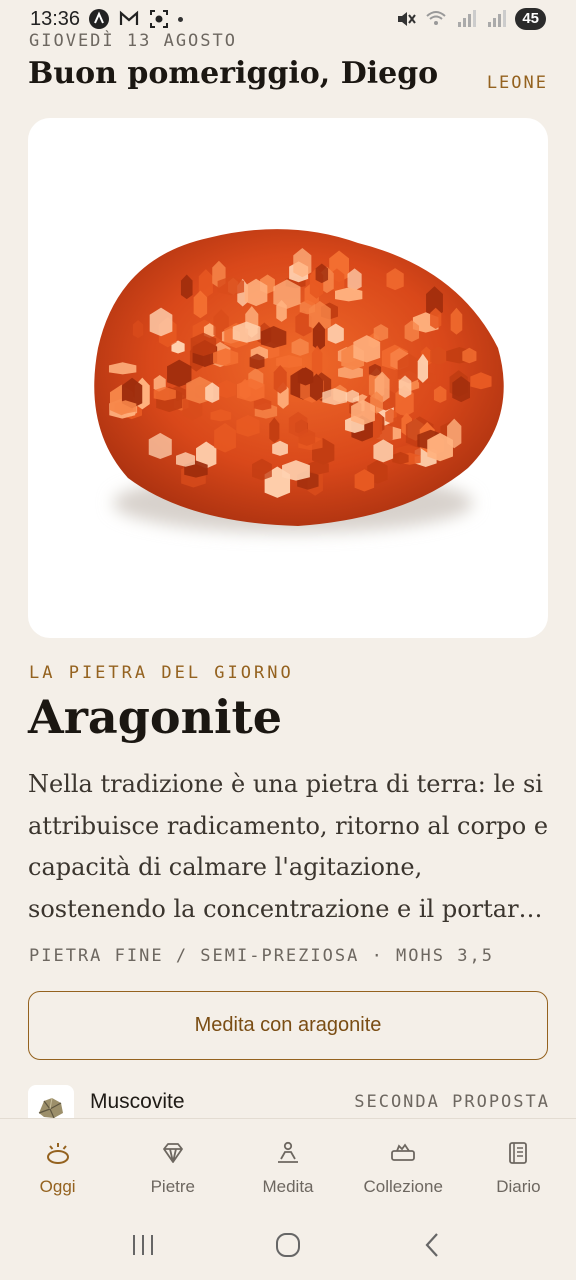 The width and height of the screenshot is (576, 1280). Describe the element at coordinates (161, 673) in the screenshot. I see `section-eyebrow: LA PIETRA DEL GIORNO` at that location.